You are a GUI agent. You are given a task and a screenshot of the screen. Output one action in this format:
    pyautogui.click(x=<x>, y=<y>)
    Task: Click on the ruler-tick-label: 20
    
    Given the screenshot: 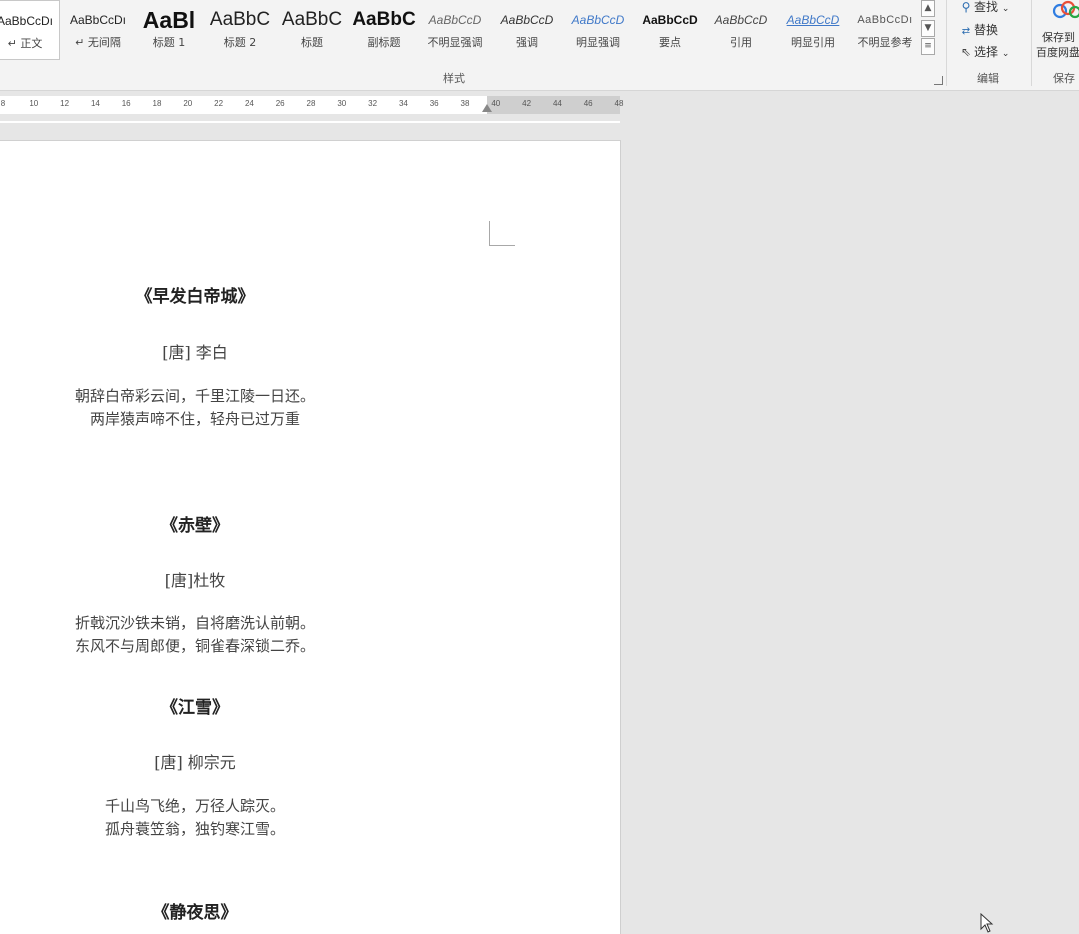 What is the action you would take?
    pyautogui.click(x=188, y=103)
    